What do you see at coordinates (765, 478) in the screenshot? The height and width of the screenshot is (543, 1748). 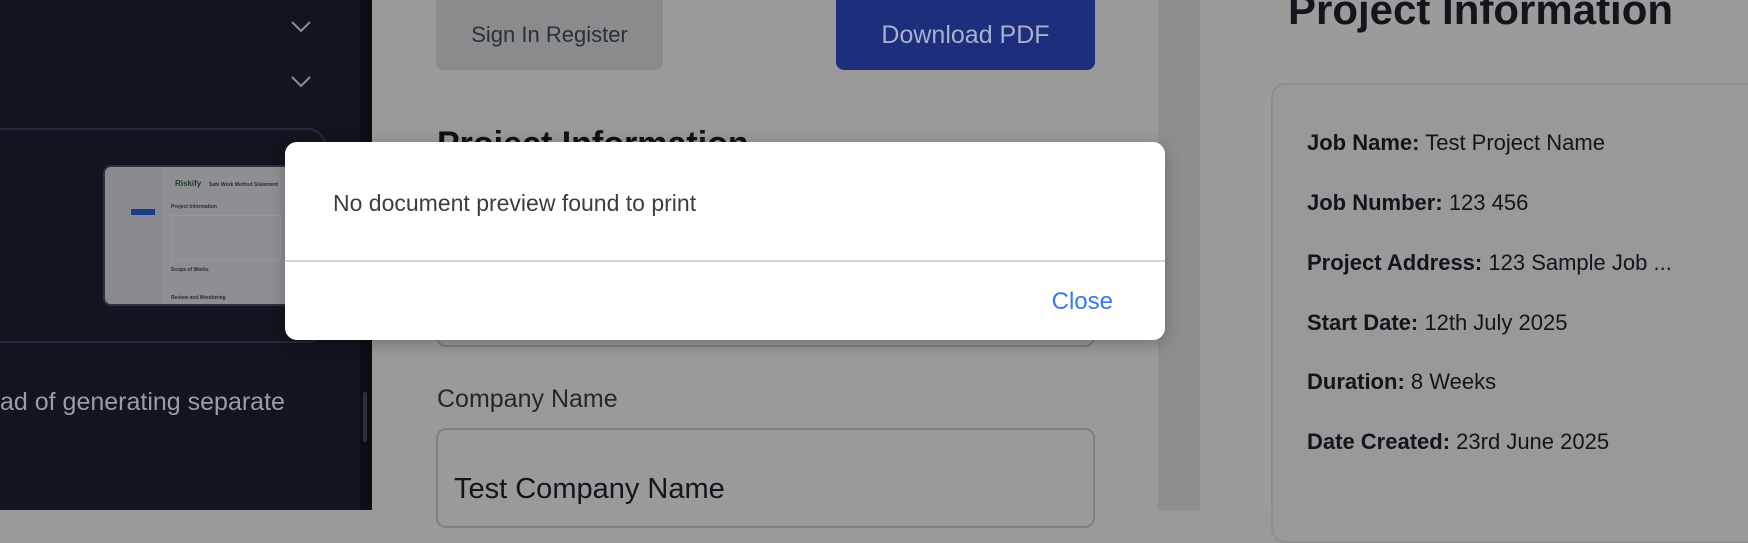 I see `company-name-input` at bounding box center [765, 478].